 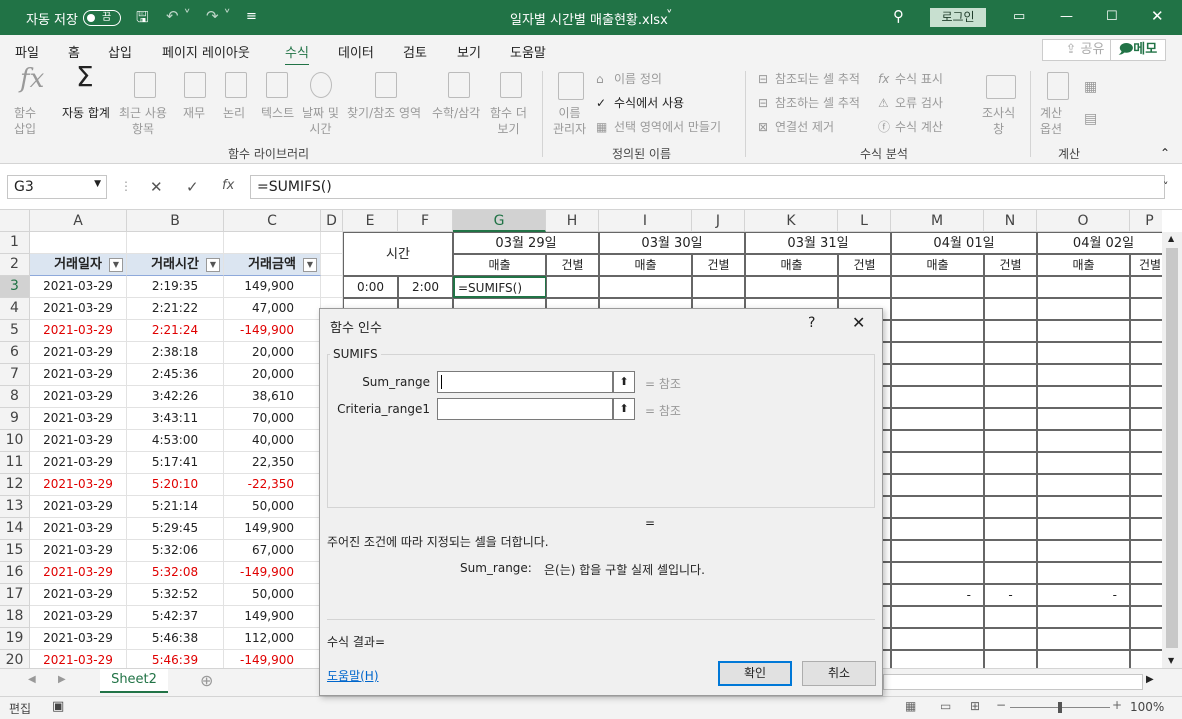 What do you see at coordinates (78, 221) in the screenshot?
I see `column-header-a: A` at bounding box center [78, 221].